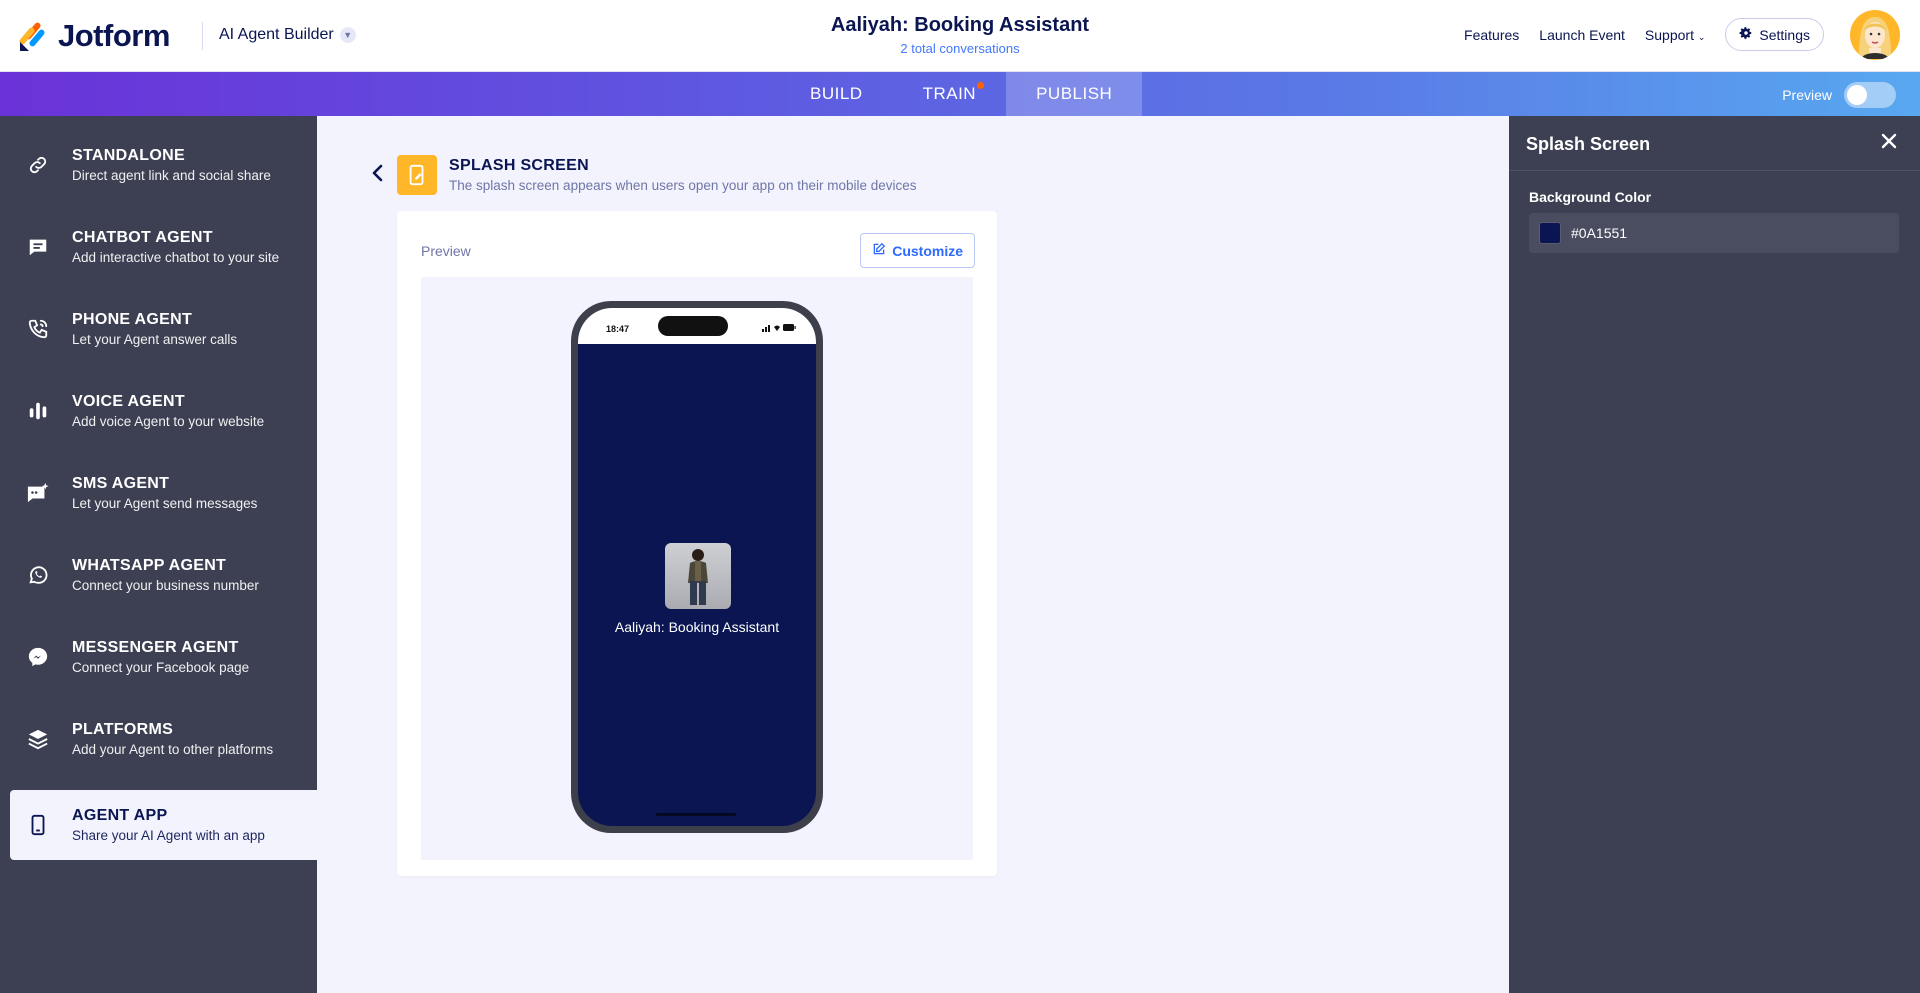 This screenshot has width=1920, height=993. I want to click on close-button, so click(1889, 143).